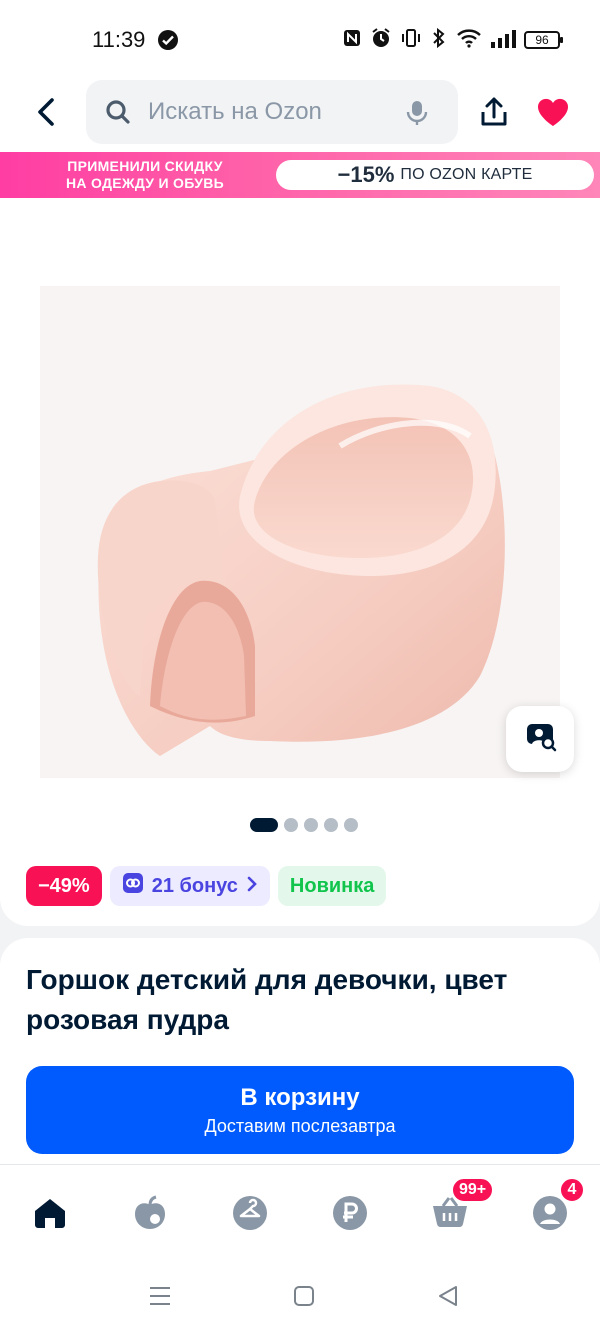 This screenshot has height=1332, width=600. I want to click on promo-line-2: НА ОДЕЖДУ И ОБУВЬ, so click(145, 183).